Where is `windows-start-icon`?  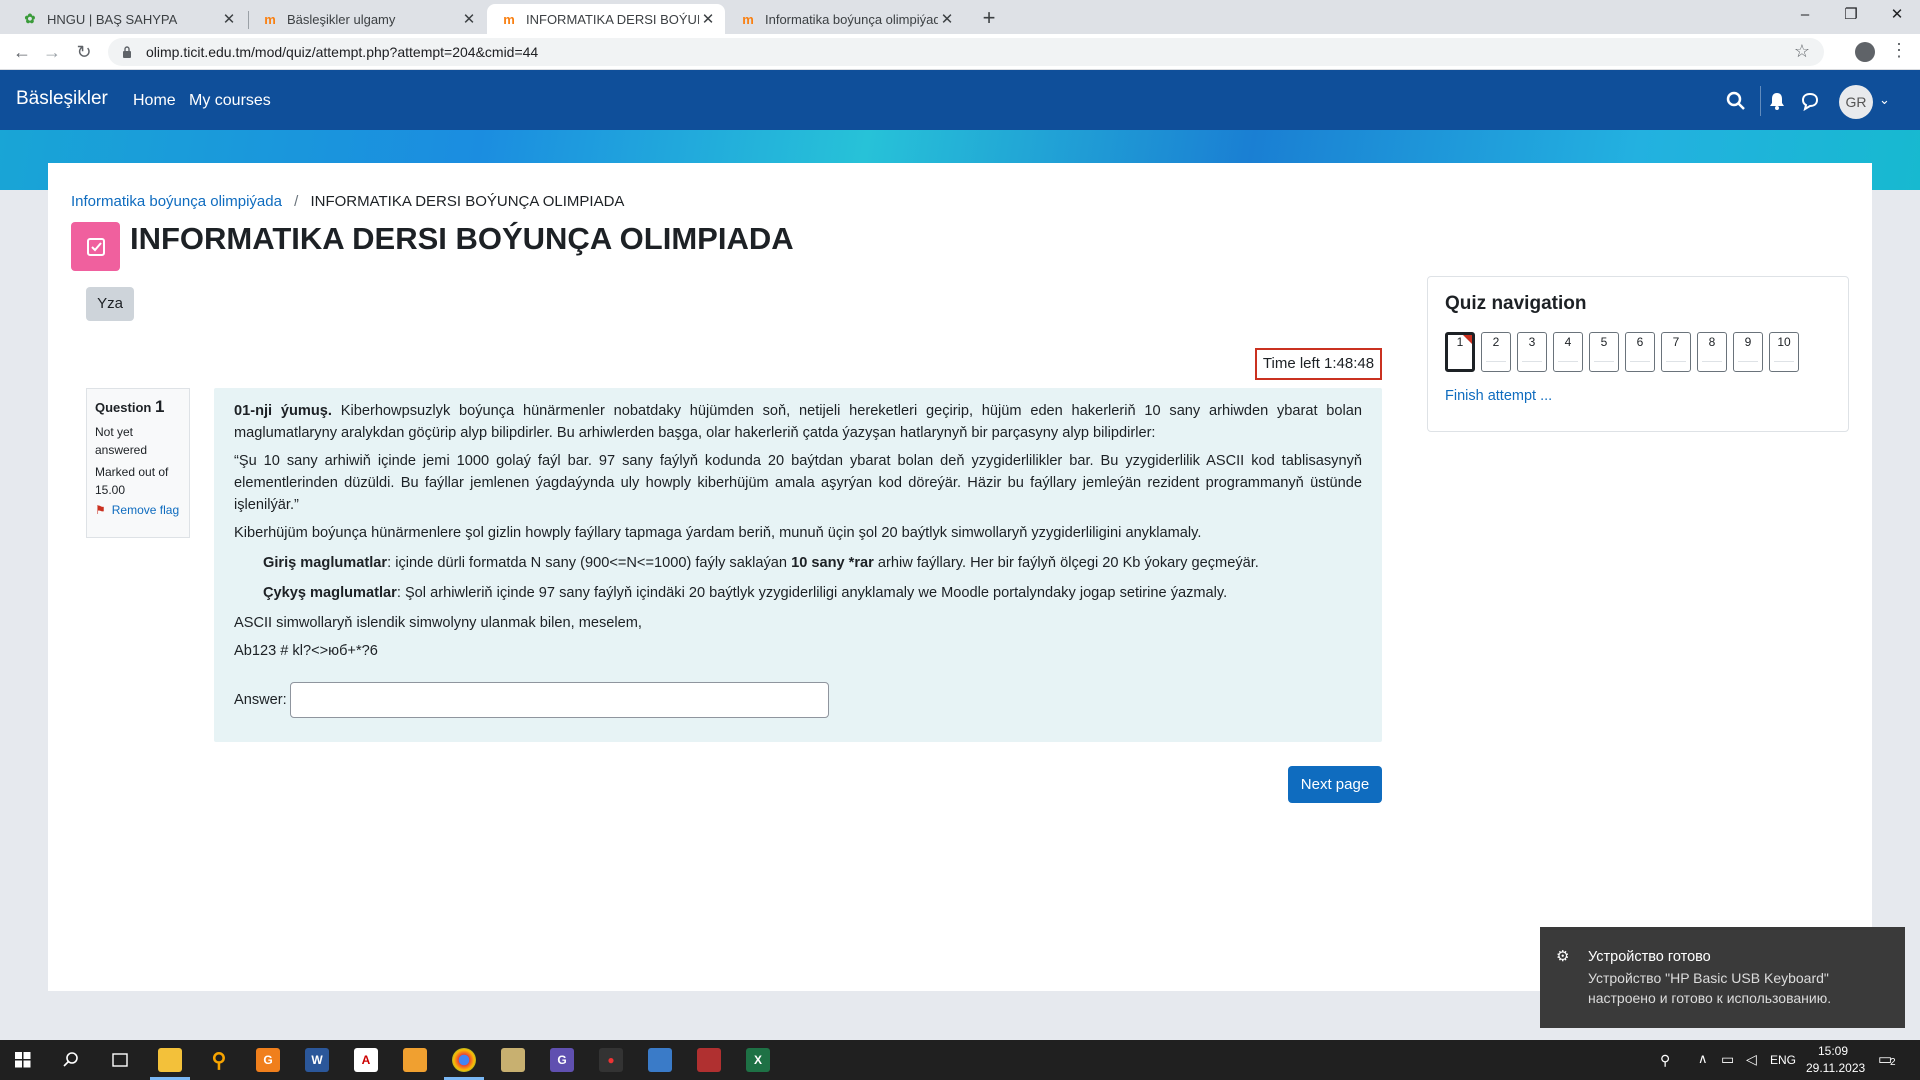 windows-start-icon is located at coordinates (23, 1060).